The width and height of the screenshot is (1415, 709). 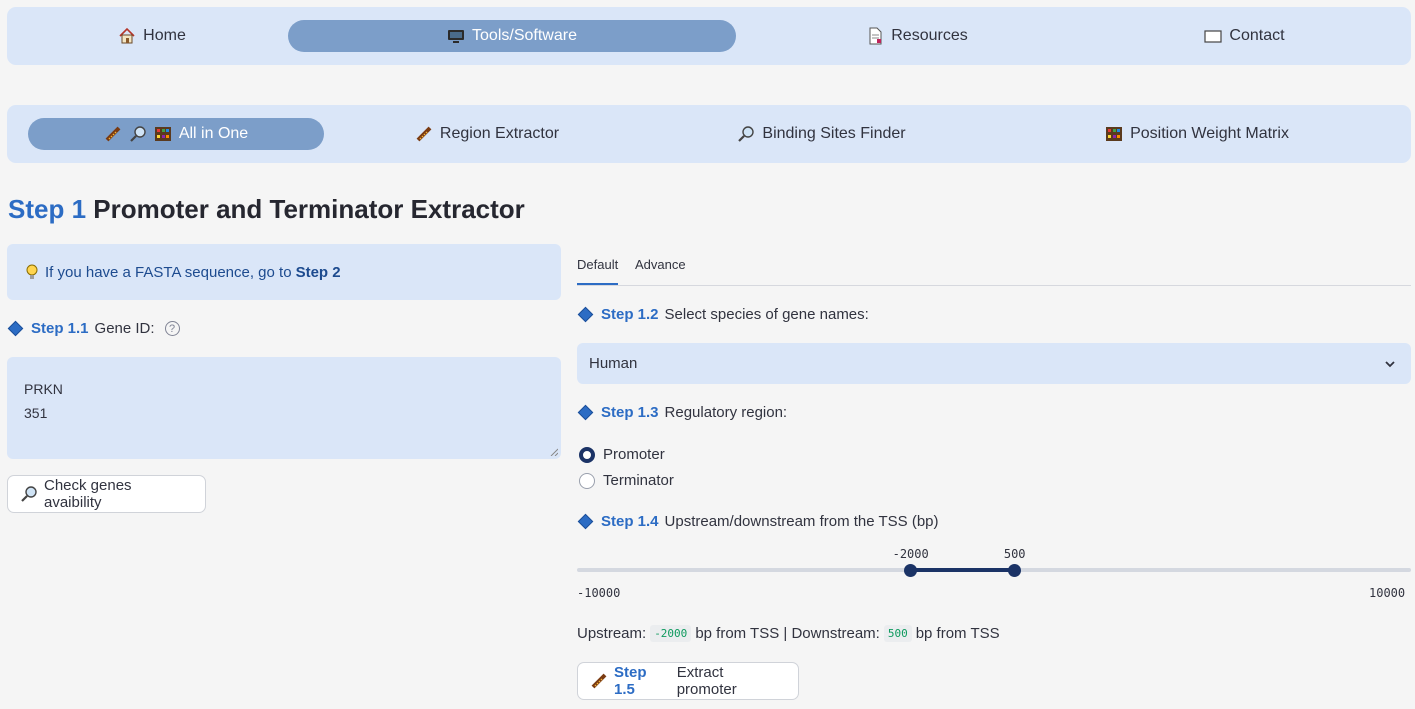 What do you see at coordinates (587, 480) in the screenshot?
I see `radio-terminator-circle` at bounding box center [587, 480].